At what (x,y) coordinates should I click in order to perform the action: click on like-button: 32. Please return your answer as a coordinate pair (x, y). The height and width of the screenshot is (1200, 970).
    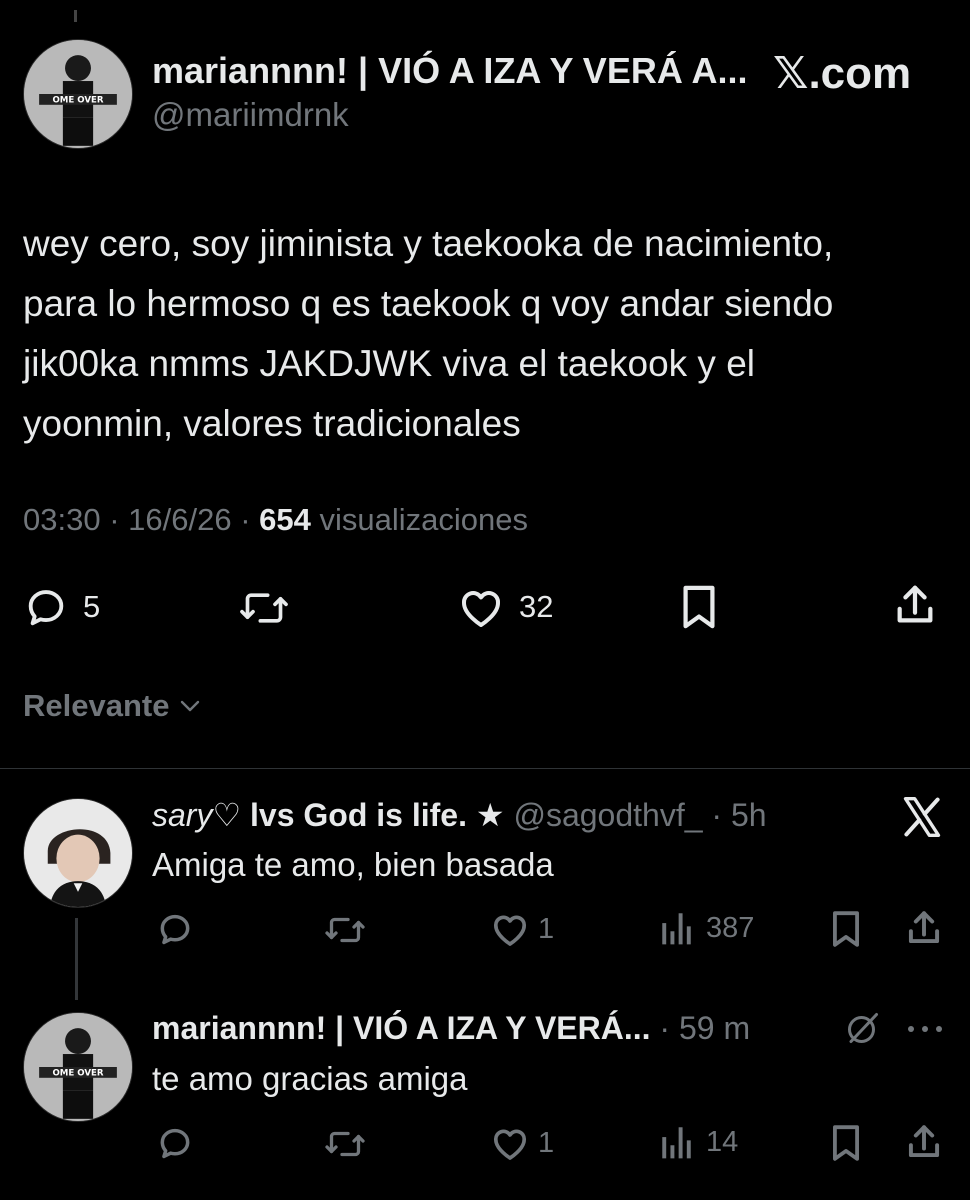
    Looking at the image, I should click on (505, 607).